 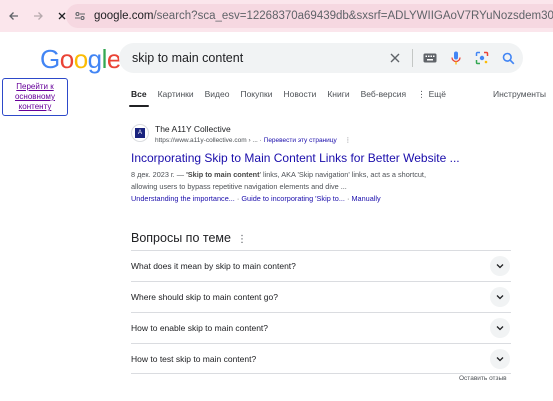 What do you see at coordinates (300, 140) in the screenshot?
I see `translate-link: Перевести эту страницу` at bounding box center [300, 140].